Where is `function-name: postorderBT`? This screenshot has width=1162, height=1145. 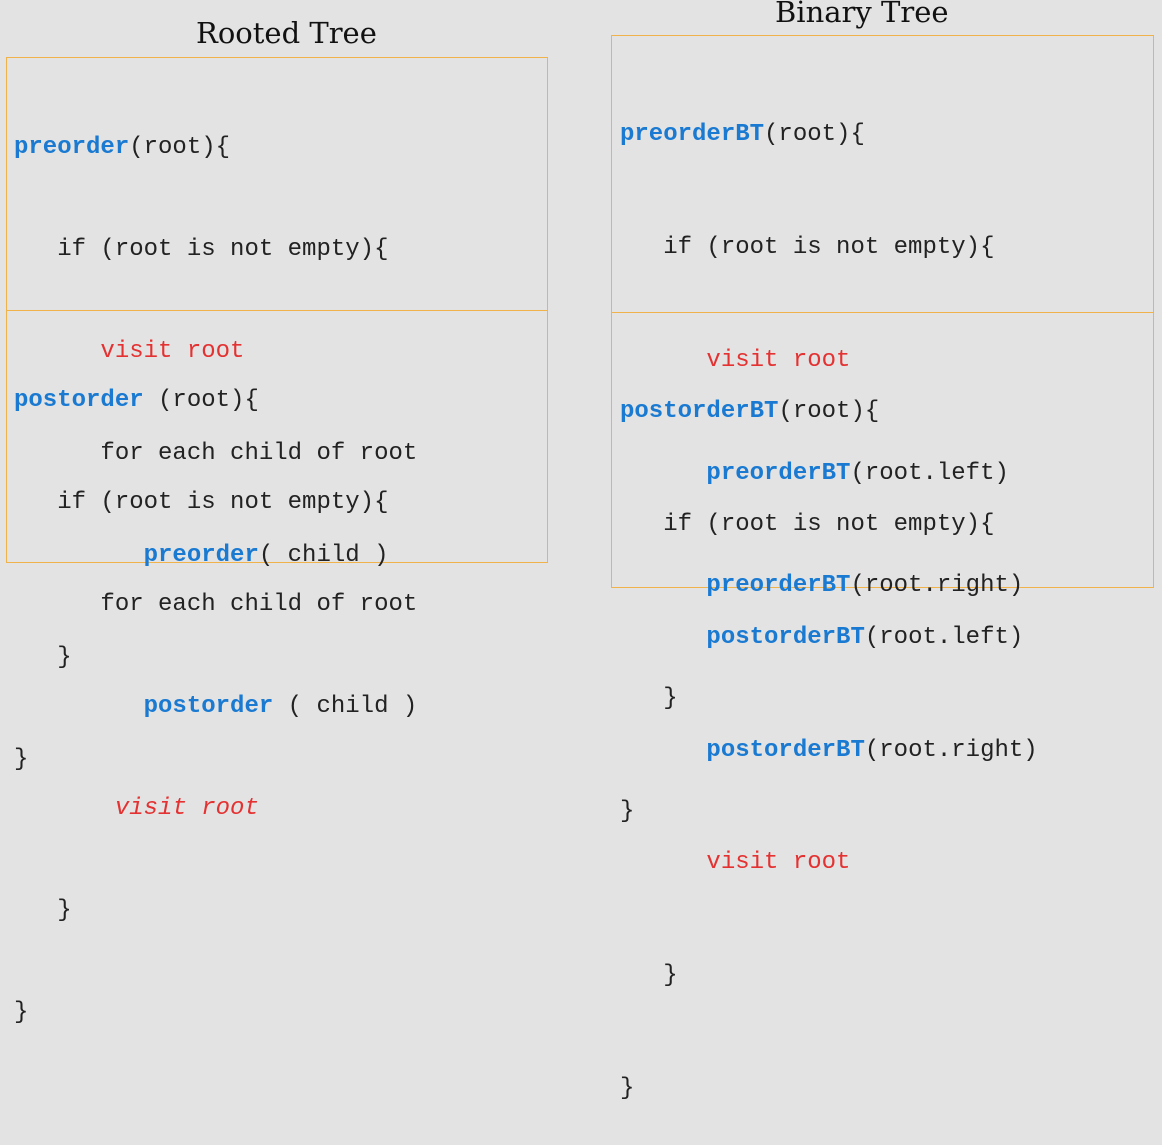
function-name: postorderBT is located at coordinates (699, 412).